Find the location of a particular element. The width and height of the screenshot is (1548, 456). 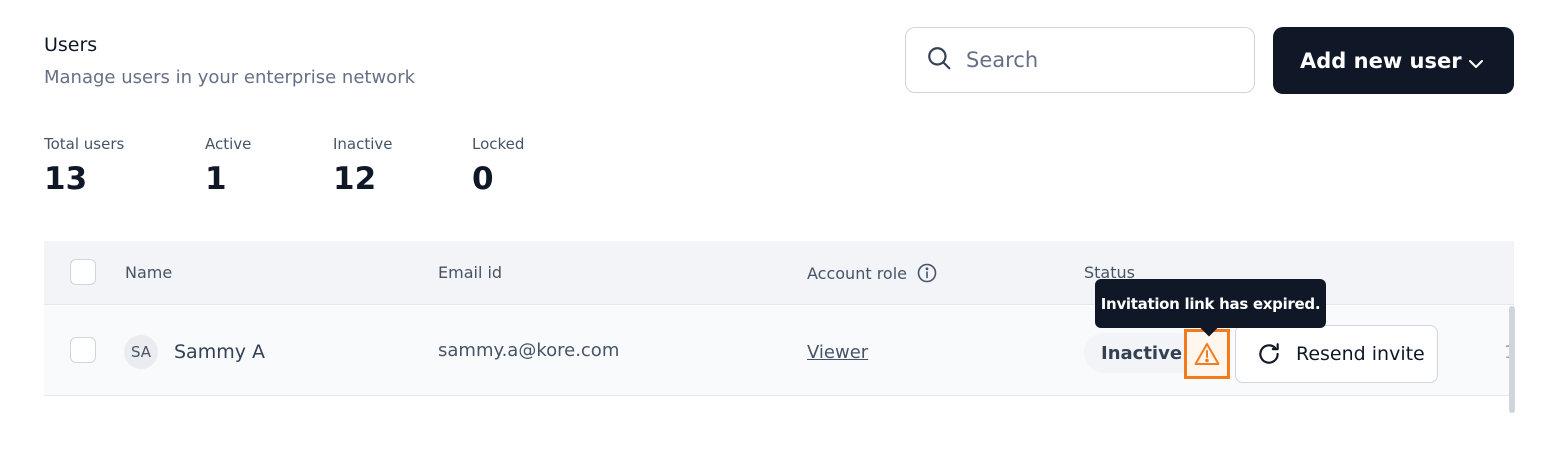

column-header-name: Name is located at coordinates (148, 272).